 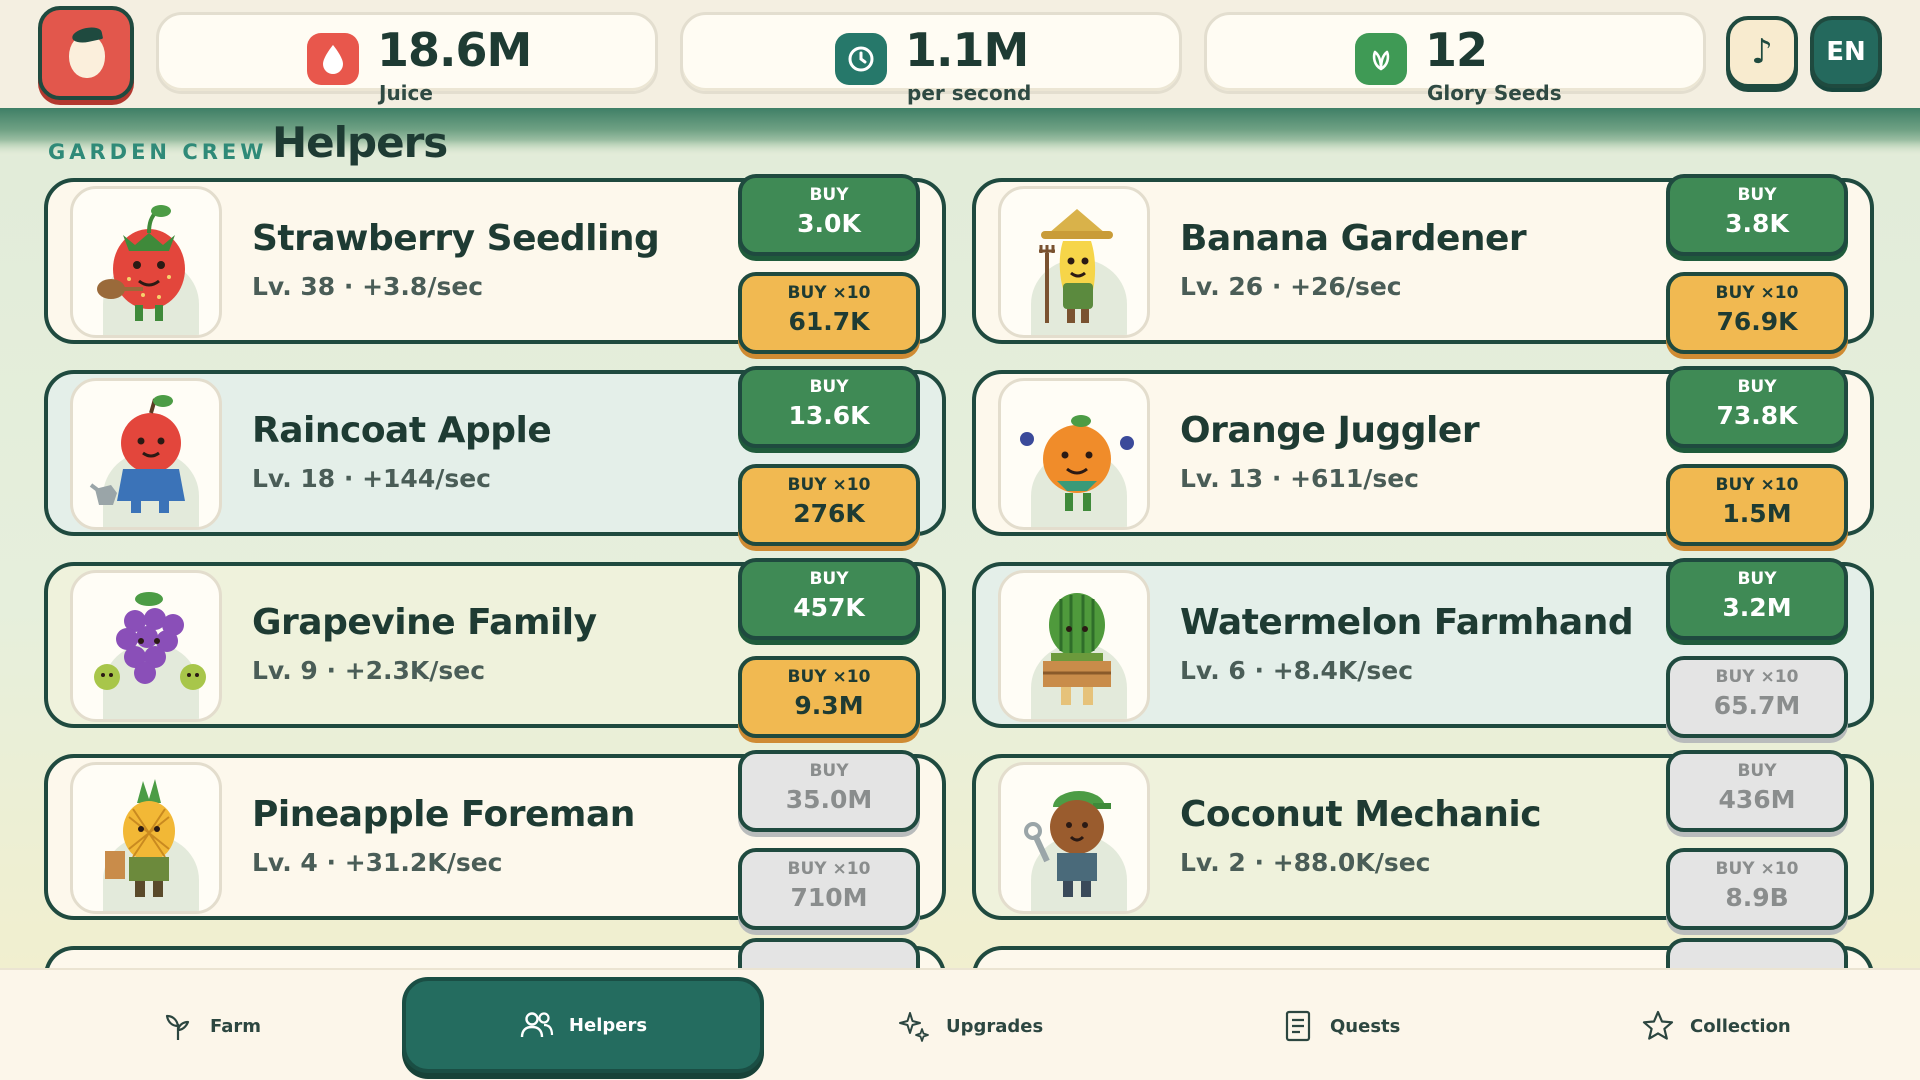 I want to click on language-button: EN, so click(x=1846, y=52).